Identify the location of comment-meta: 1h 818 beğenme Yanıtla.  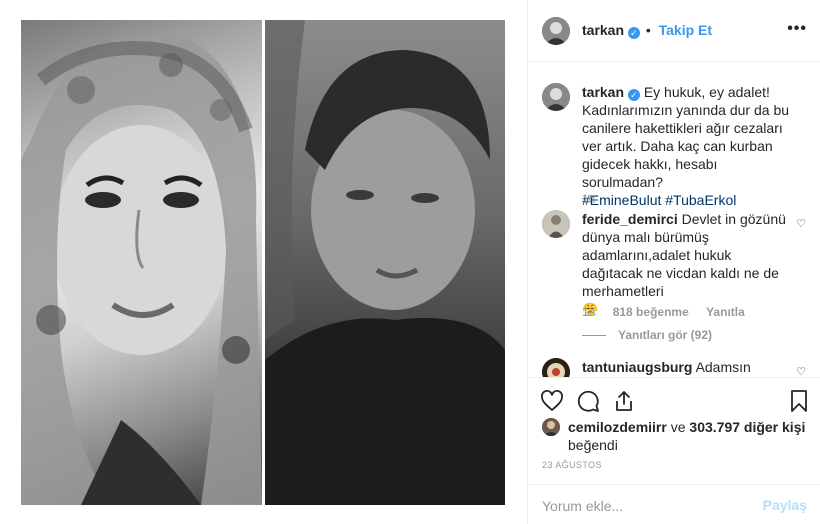
(670, 312).